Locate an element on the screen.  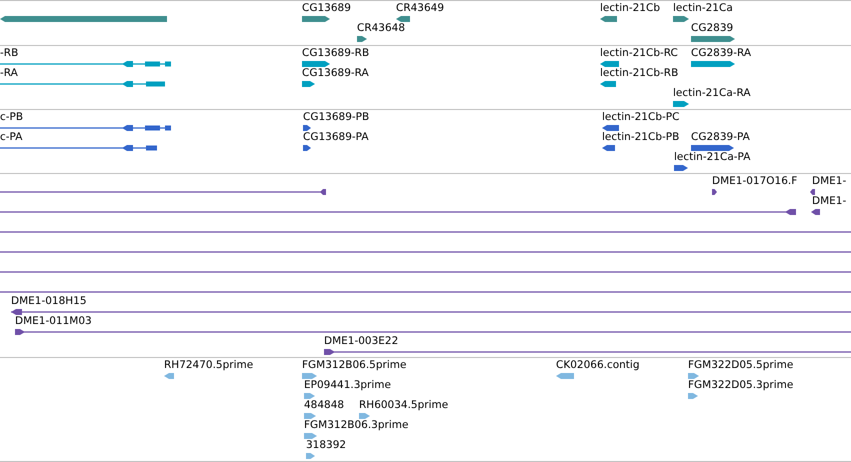
feature-label: EP09441.3prime is located at coordinates (347, 385).